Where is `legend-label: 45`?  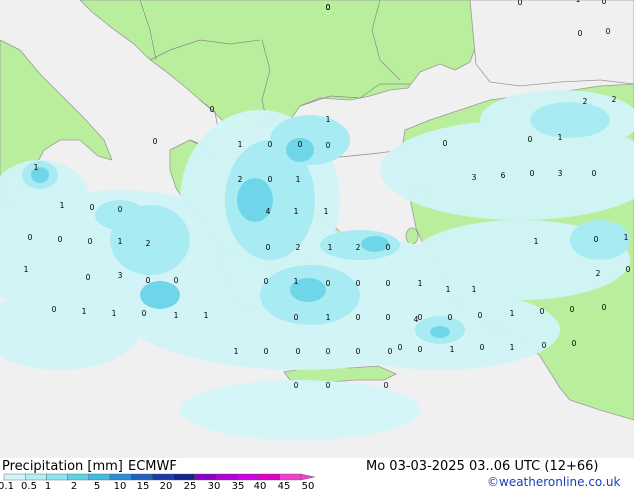
legend-label: 45 is located at coordinates (284, 485).